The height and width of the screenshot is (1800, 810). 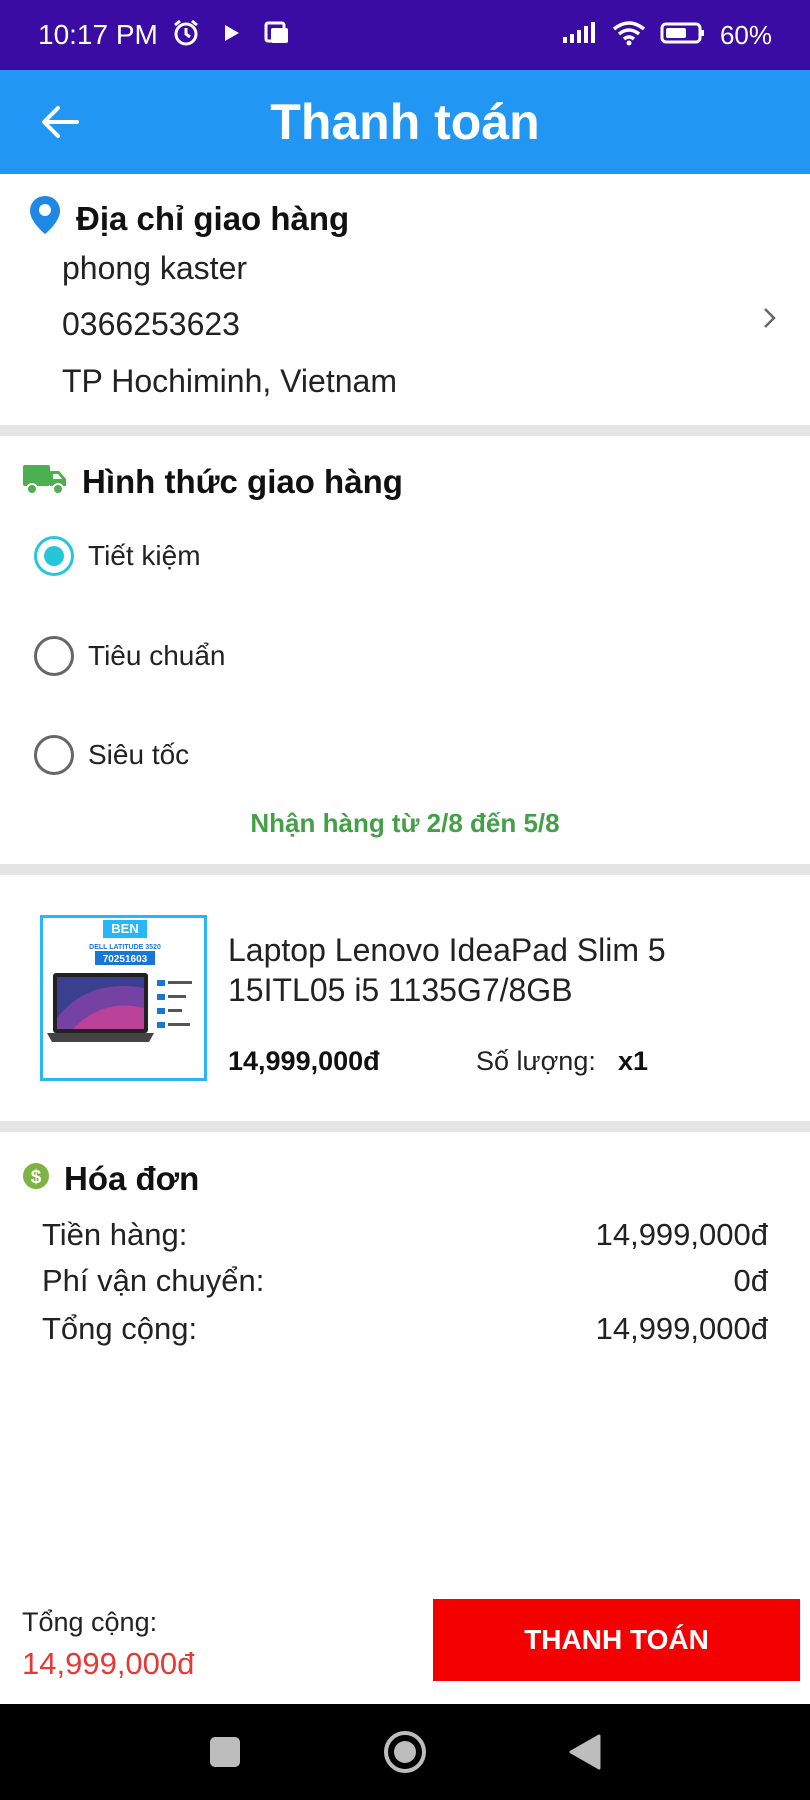 I want to click on recents-button, so click(x=225, y=1752).